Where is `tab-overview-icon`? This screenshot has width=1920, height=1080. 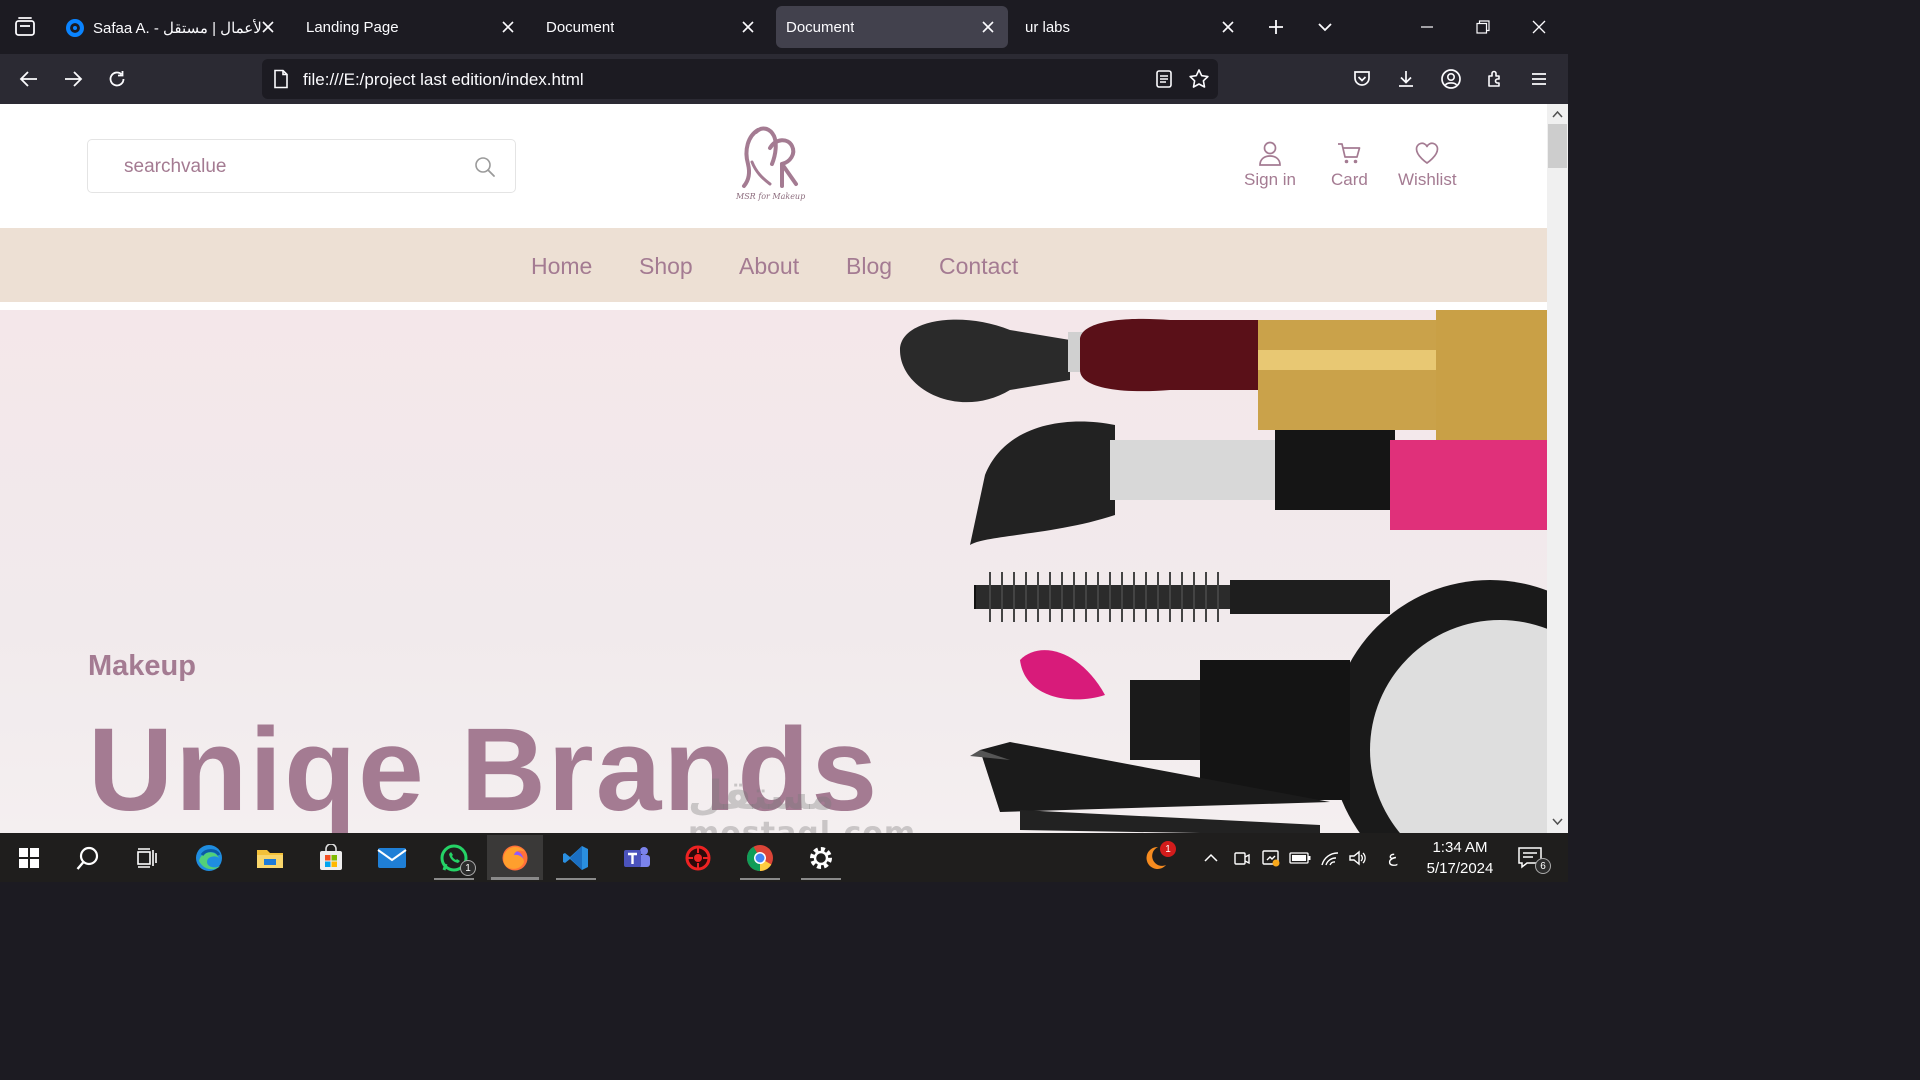 tab-overview-icon is located at coordinates (25, 27).